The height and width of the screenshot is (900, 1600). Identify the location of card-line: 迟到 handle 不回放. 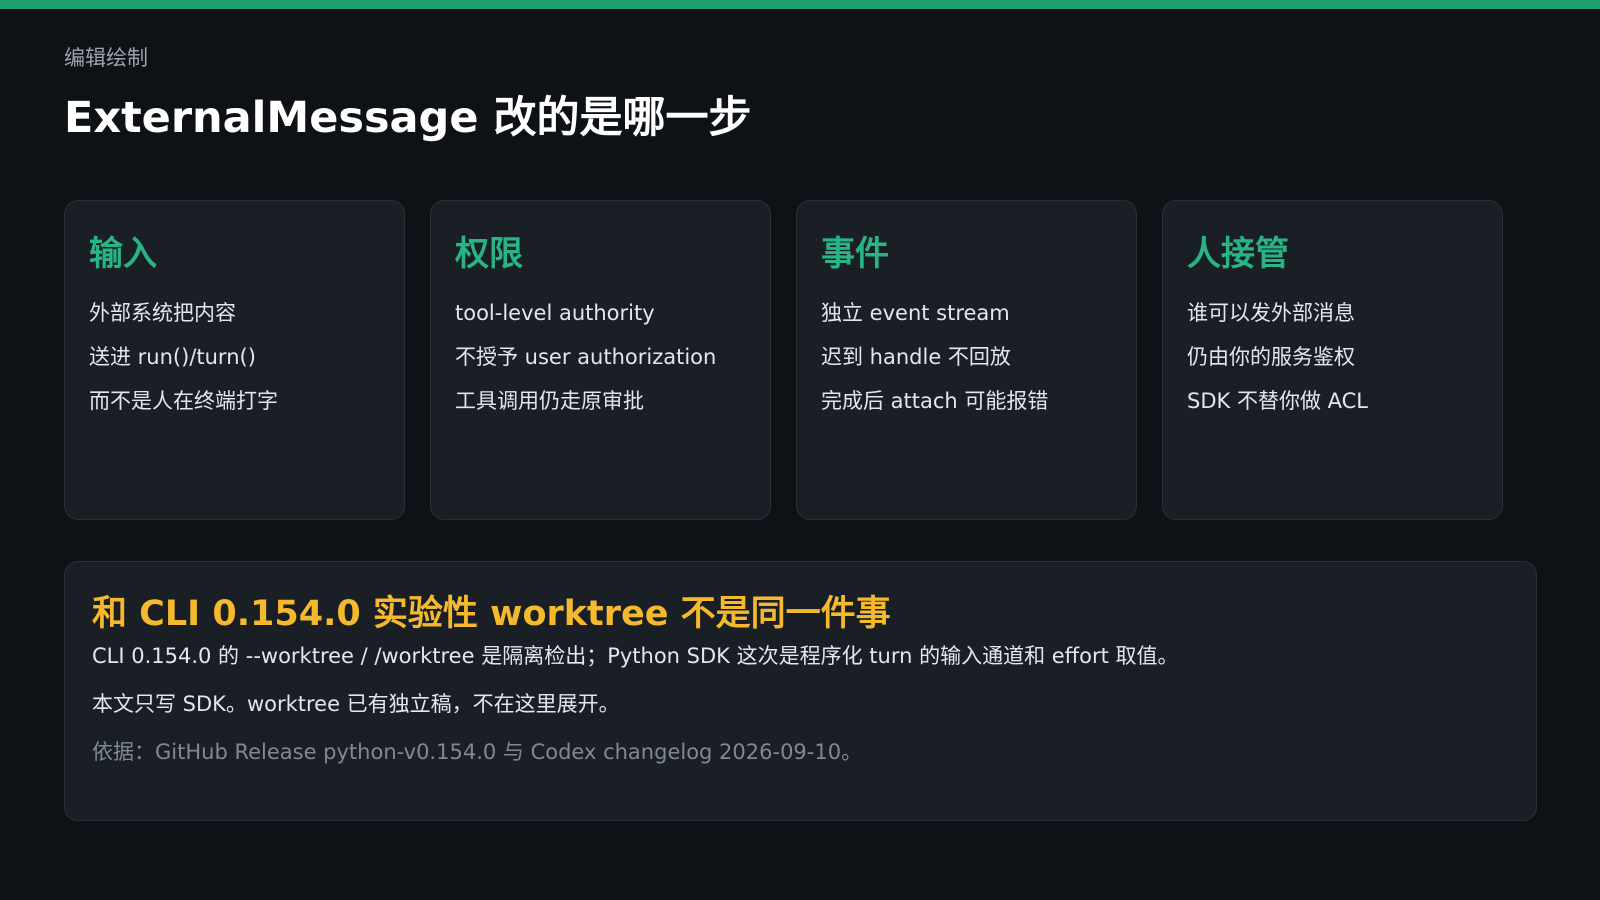
(916, 357).